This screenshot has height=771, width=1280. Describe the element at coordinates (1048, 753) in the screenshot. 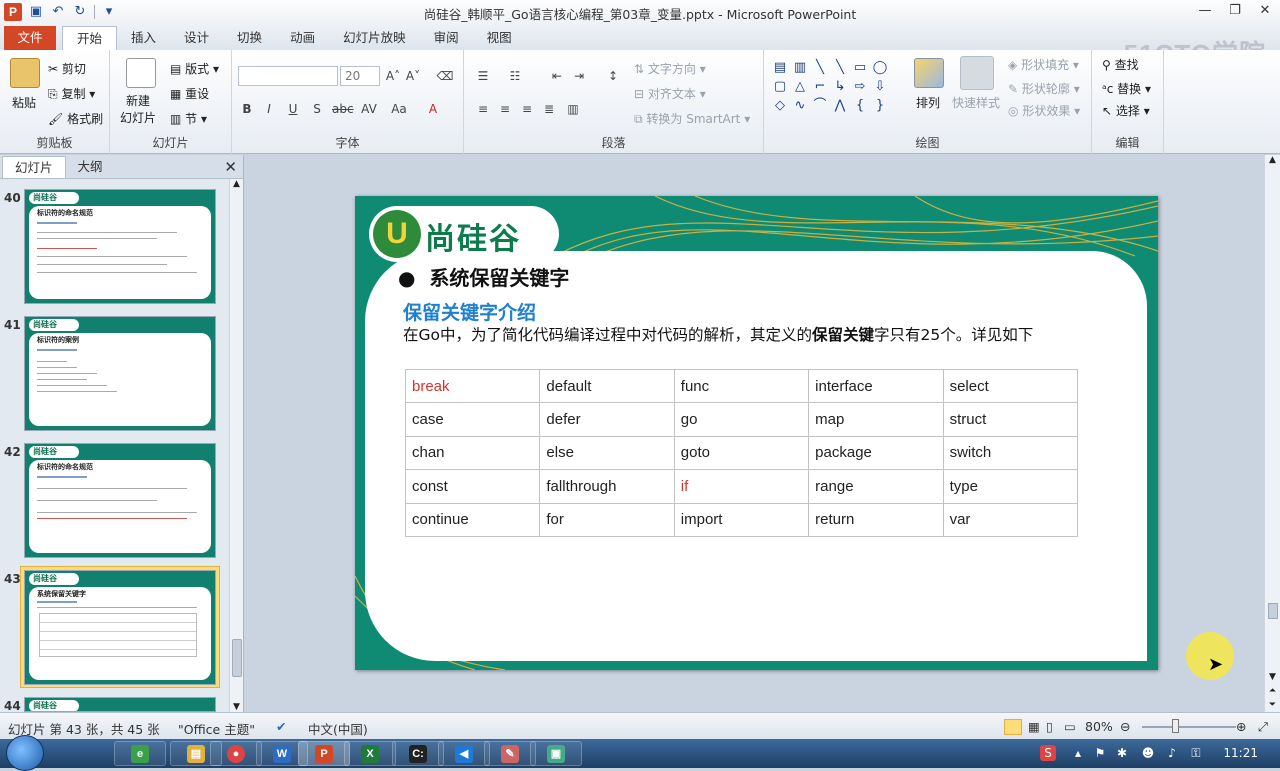

I see `input-method-icon: S` at that location.